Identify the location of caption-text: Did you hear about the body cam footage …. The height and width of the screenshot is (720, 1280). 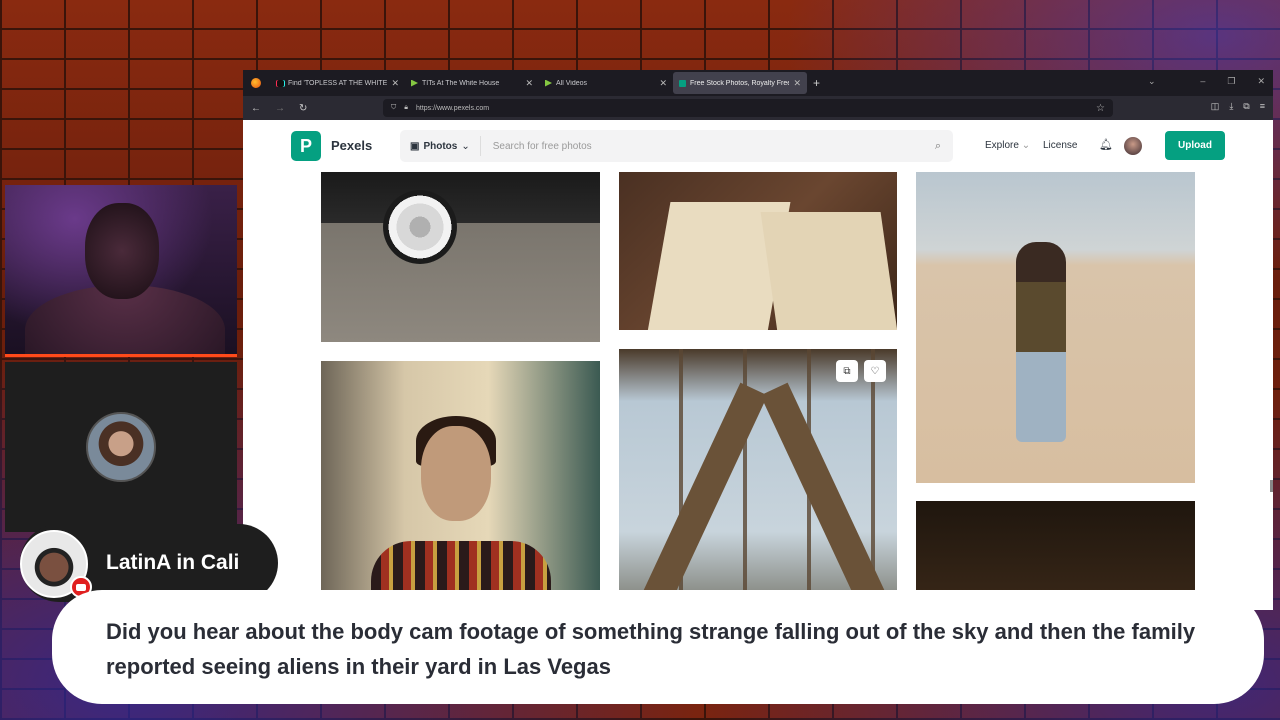
(651, 649).